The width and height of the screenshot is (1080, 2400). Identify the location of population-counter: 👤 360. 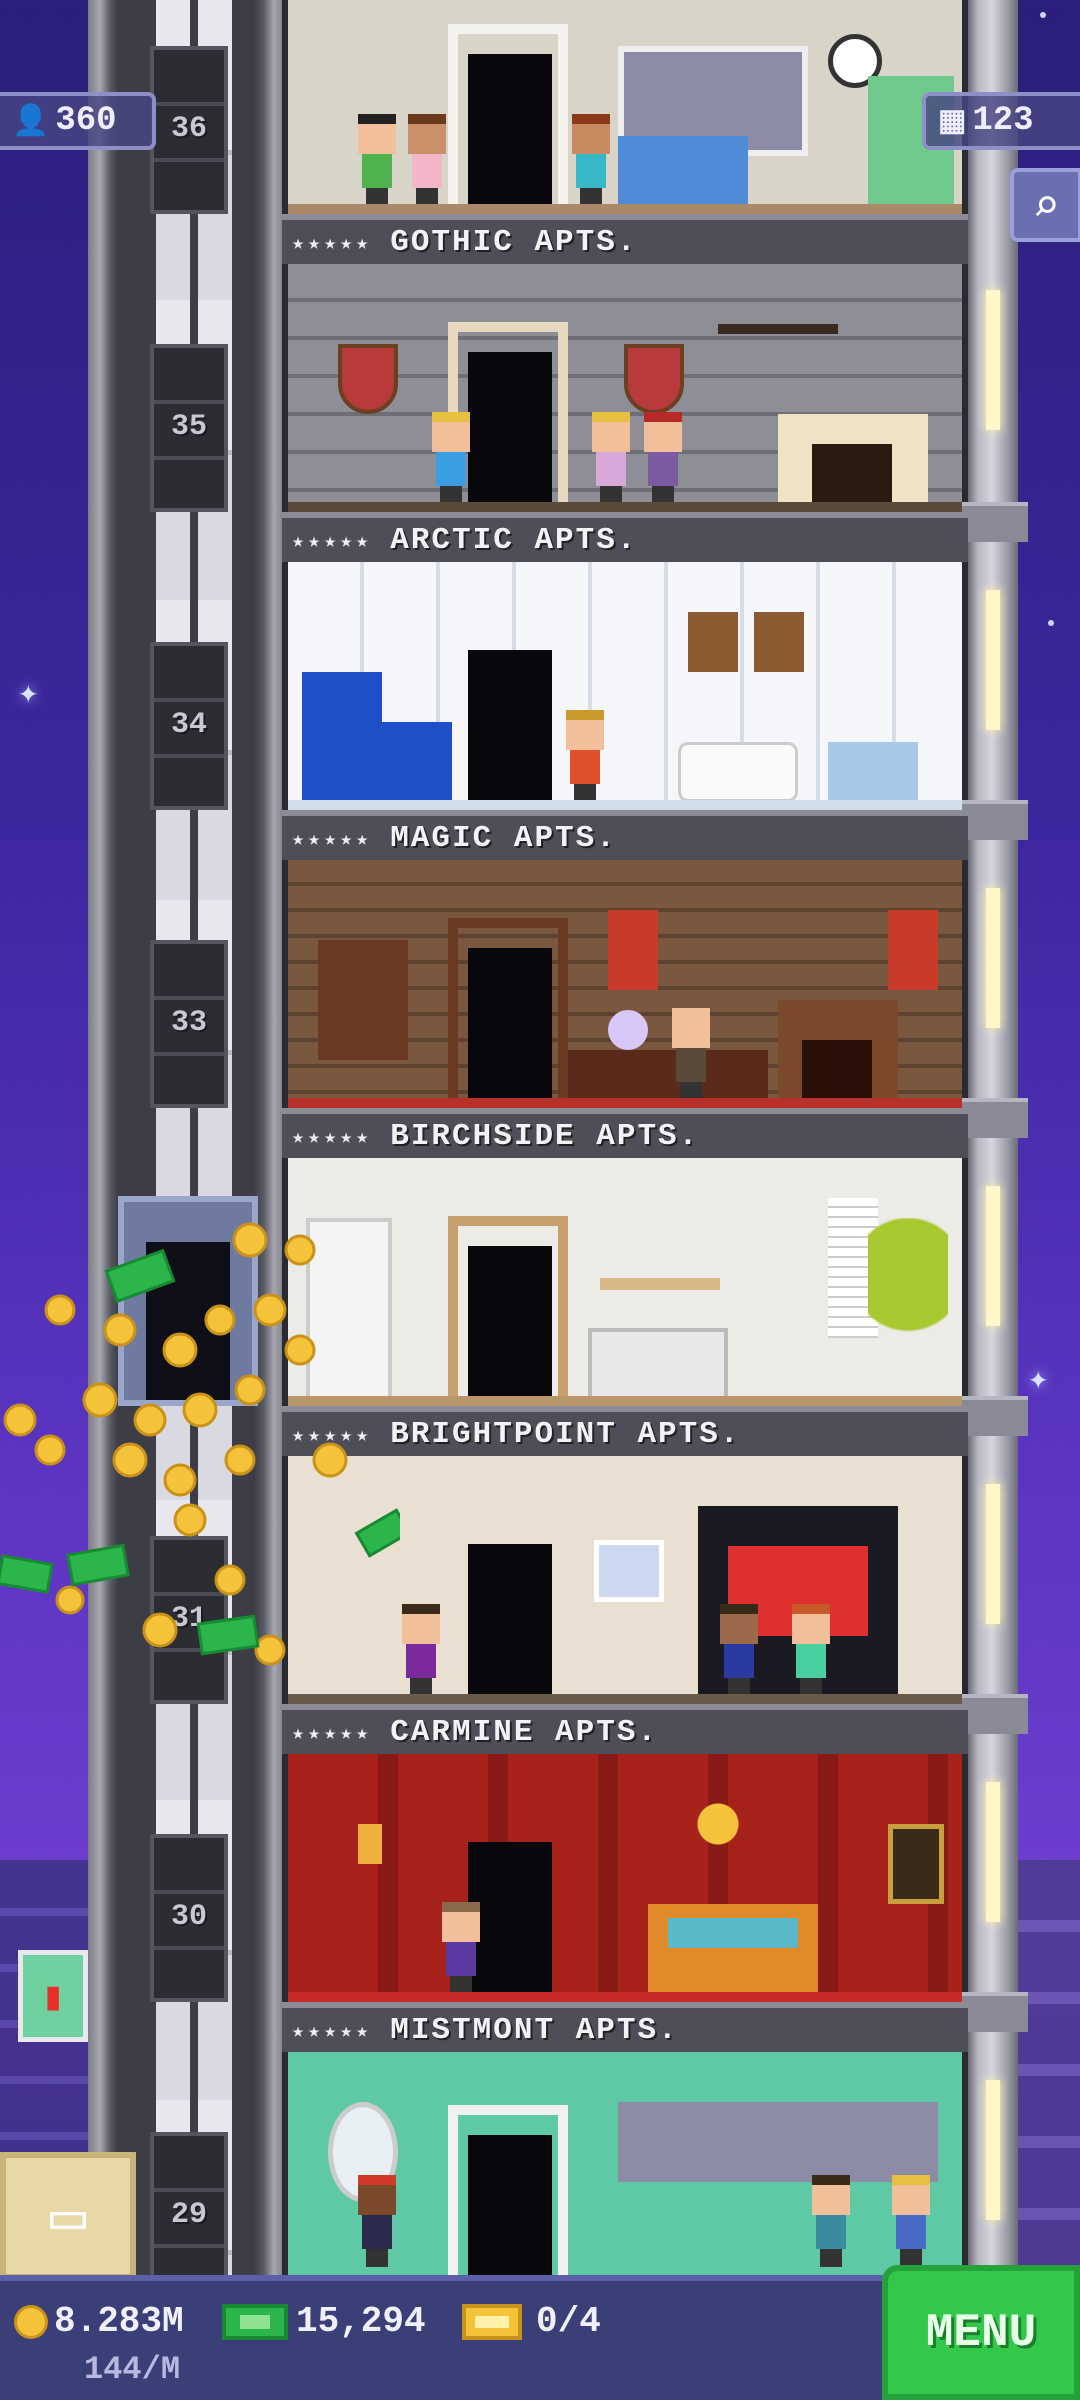
(78, 121).